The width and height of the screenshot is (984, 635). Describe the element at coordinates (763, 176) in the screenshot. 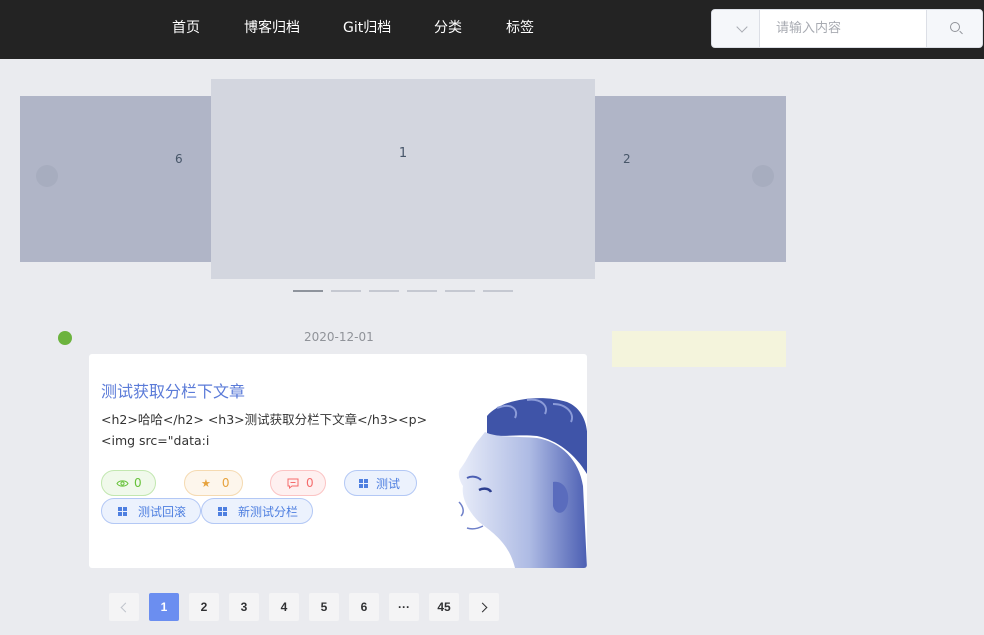

I see `carousel-next-arrow` at that location.